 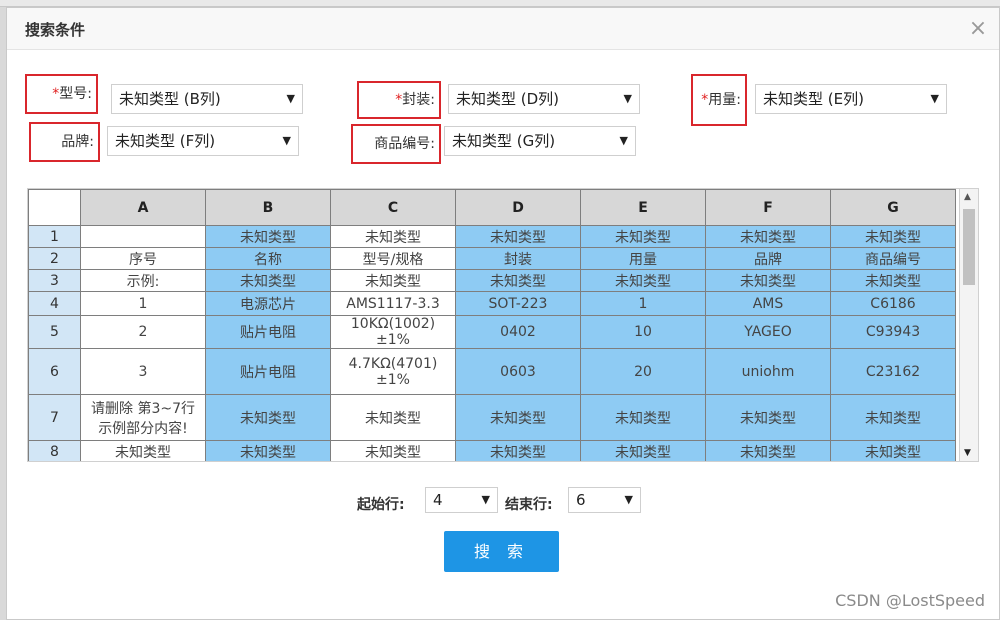 I want to click on cell-a4: 1, so click(x=143, y=303).